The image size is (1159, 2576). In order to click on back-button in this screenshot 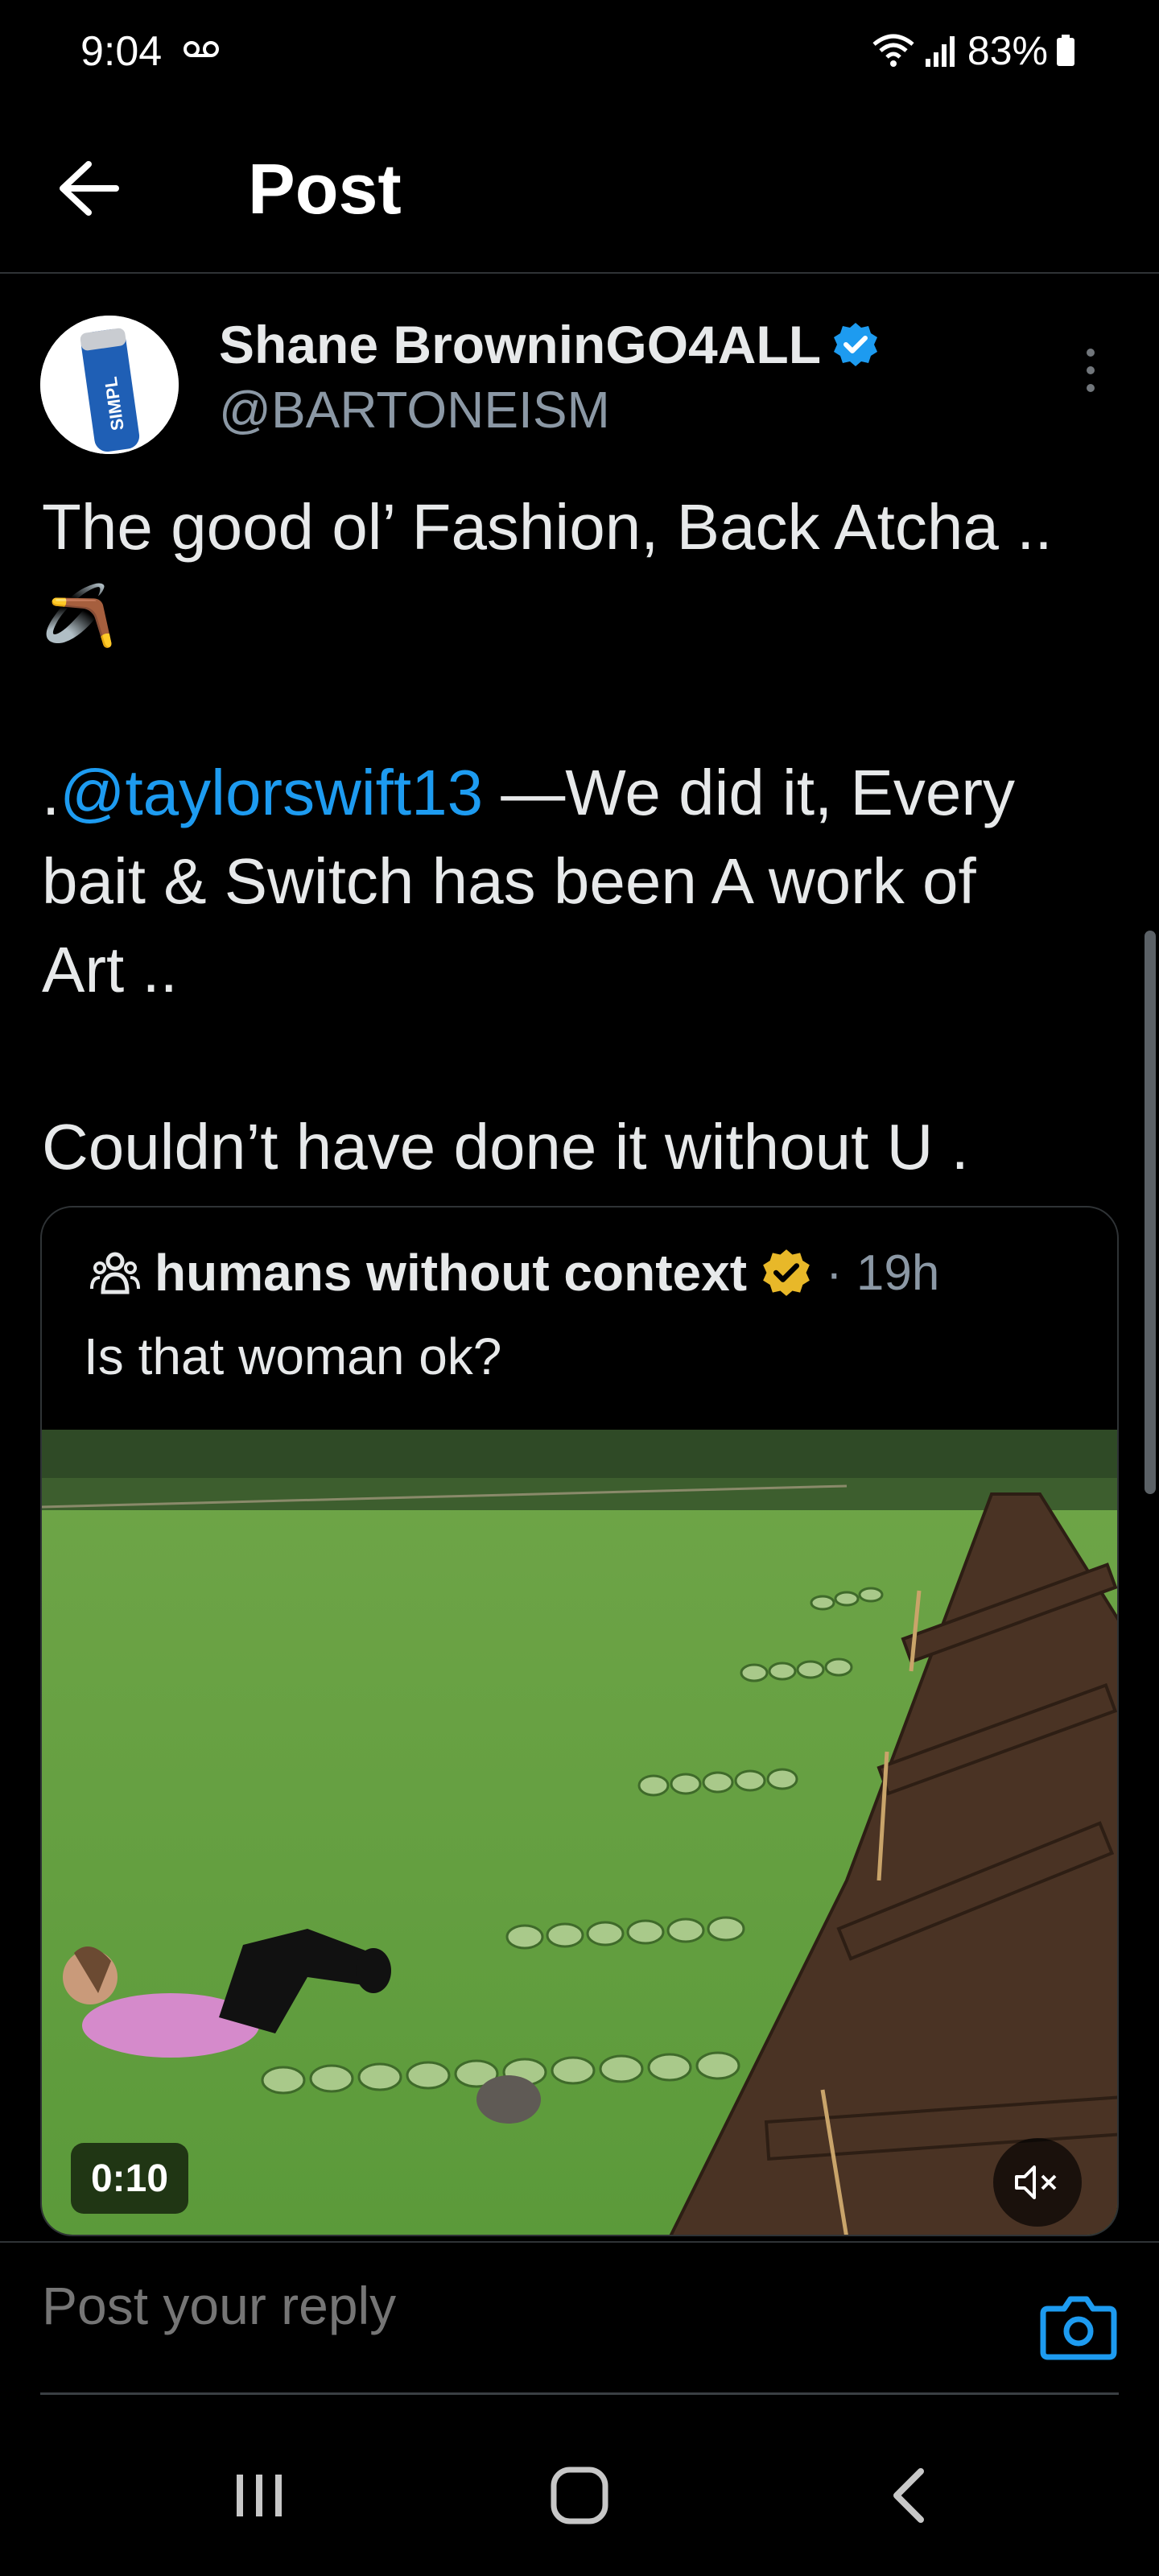, I will do `click(88, 188)`.